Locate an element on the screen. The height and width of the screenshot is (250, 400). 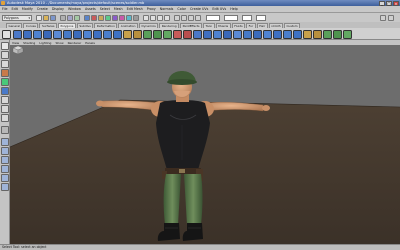
mask-dynamics-icon is located at coordinates (122, 18).